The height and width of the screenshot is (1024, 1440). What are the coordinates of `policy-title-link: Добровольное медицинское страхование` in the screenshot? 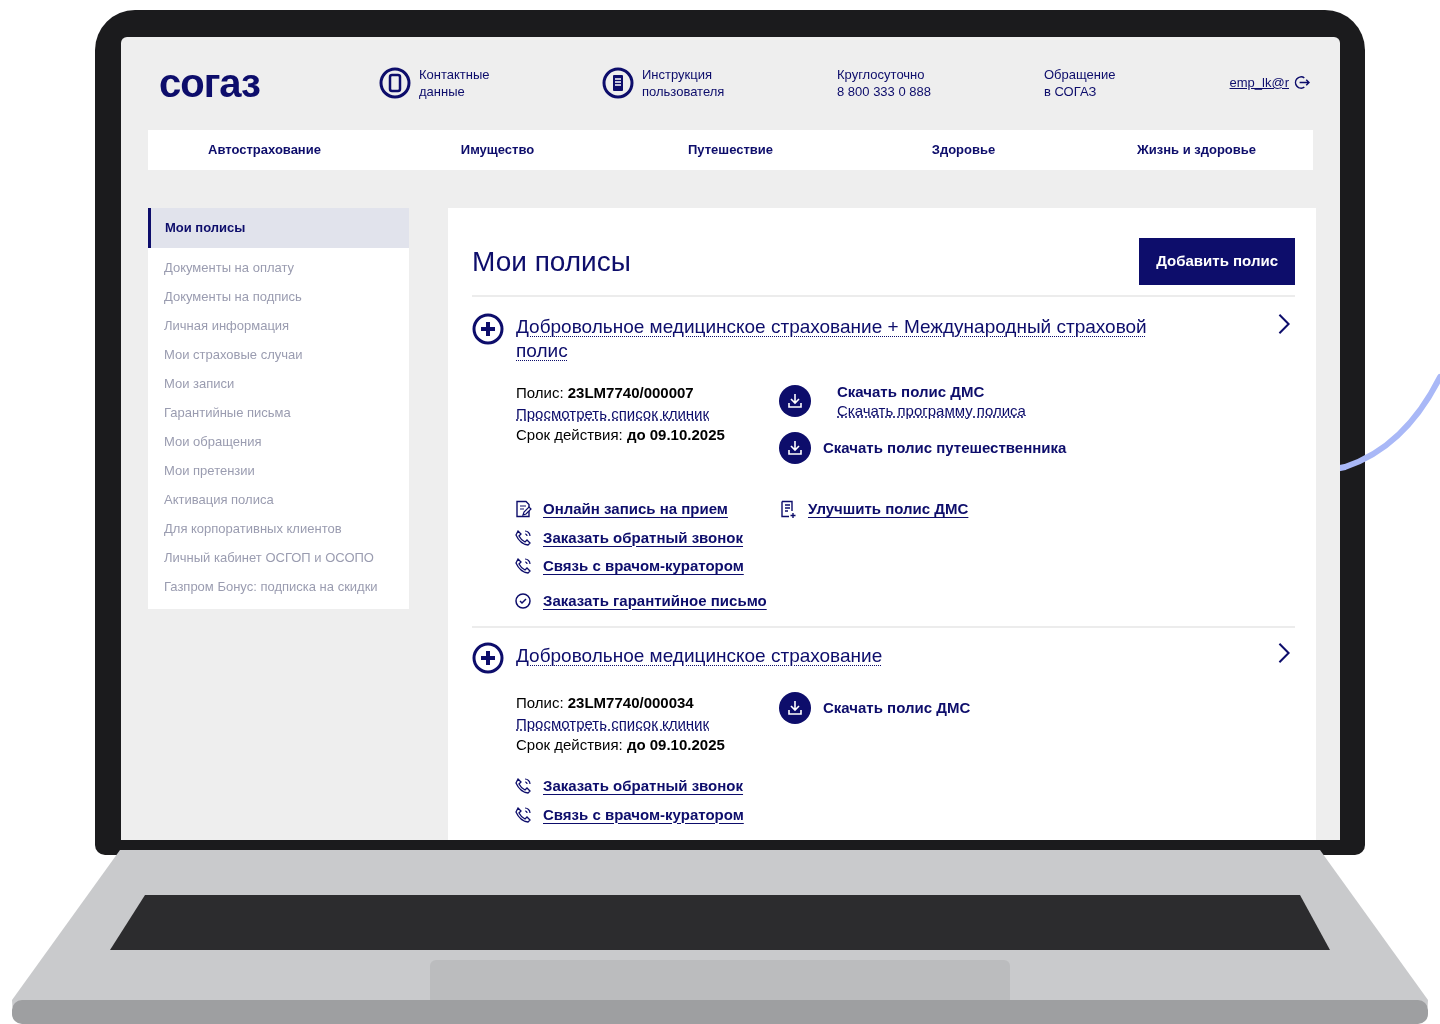 It's located at (846, 656).